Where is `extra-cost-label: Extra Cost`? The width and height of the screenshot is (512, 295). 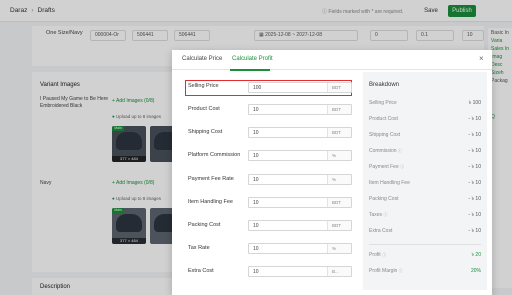 extra-cost-label: Extra Cost is located at coordinates (201, 271).